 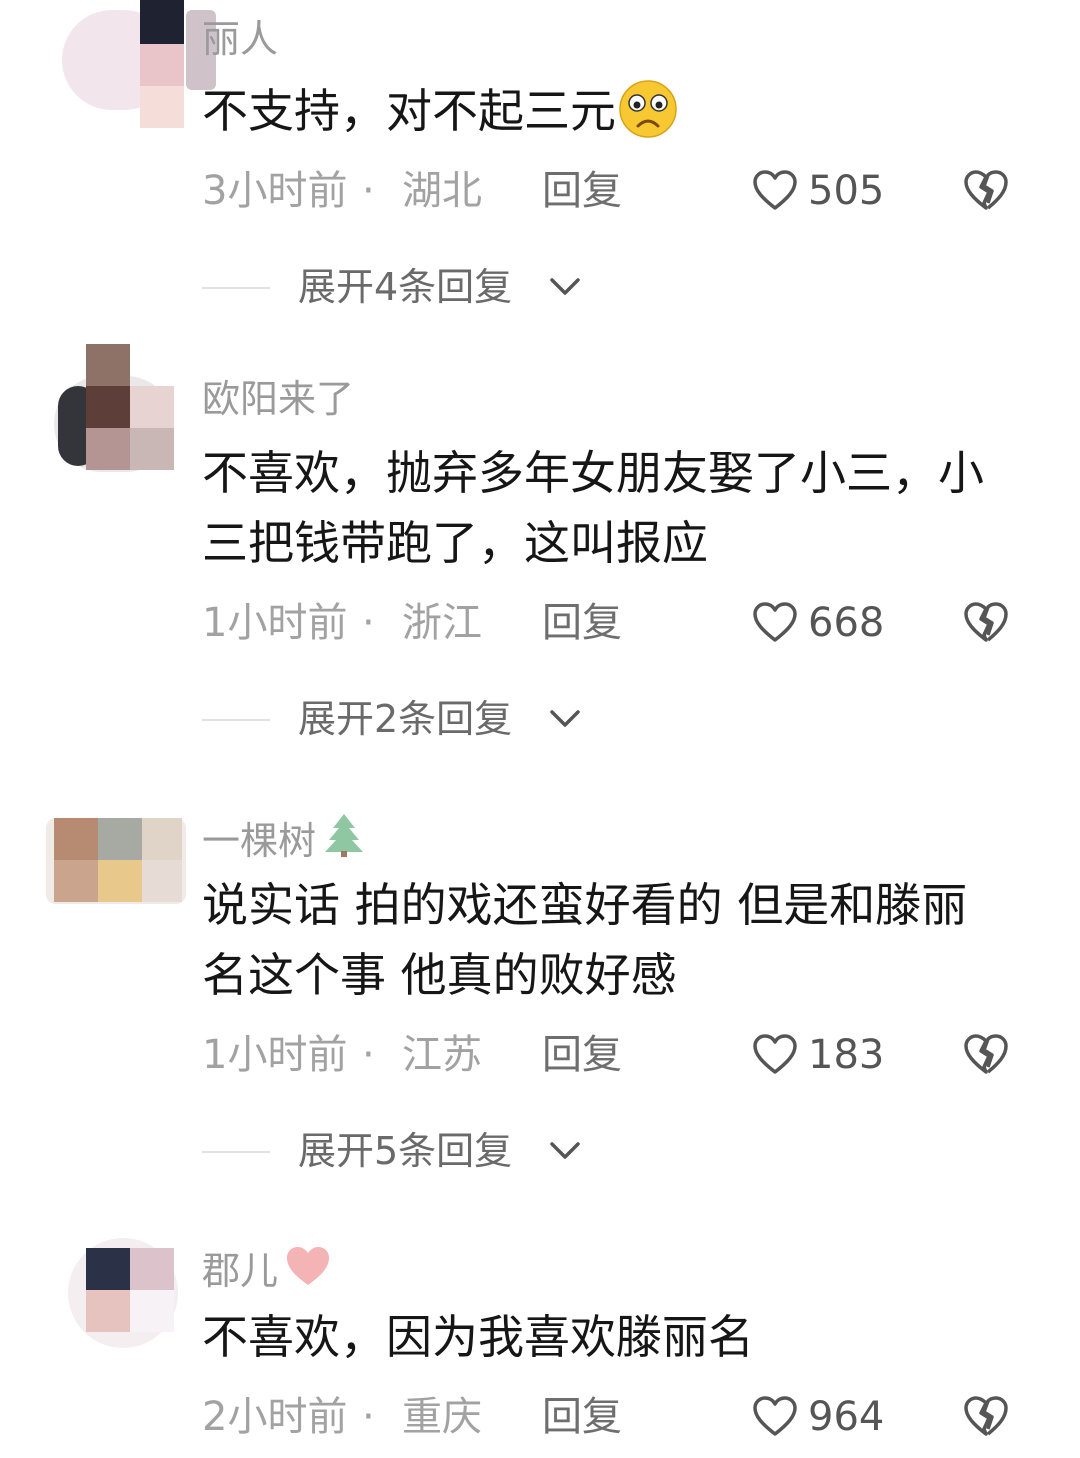 I want to click on expand-replies-label: 展开2条回复, so click(x=405, y=719).